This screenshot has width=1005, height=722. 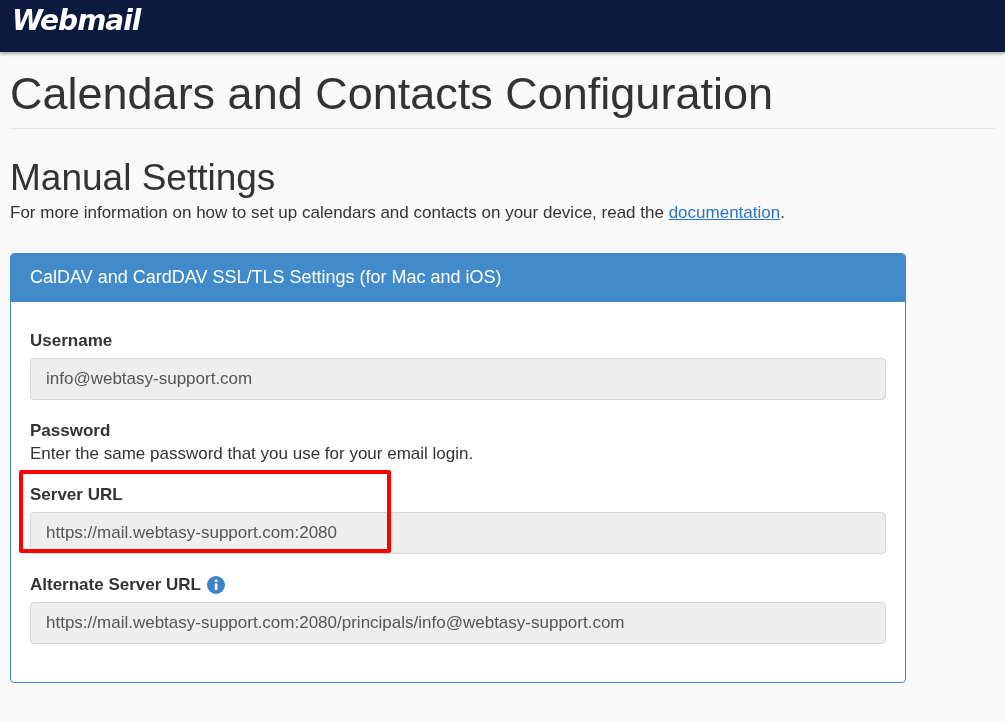 I want to click on field-label: Username, so click(x=71, y=341).